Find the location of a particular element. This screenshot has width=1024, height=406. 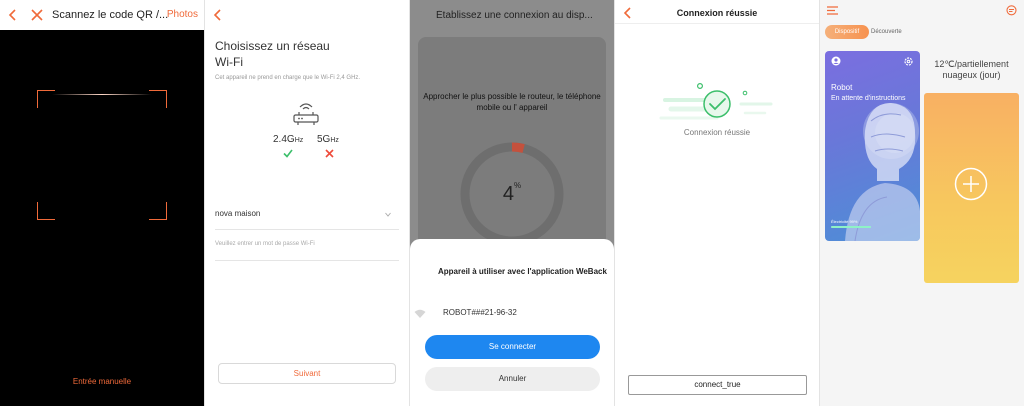

band-5ghz: 5GHz is located at coordinates (328, 139).